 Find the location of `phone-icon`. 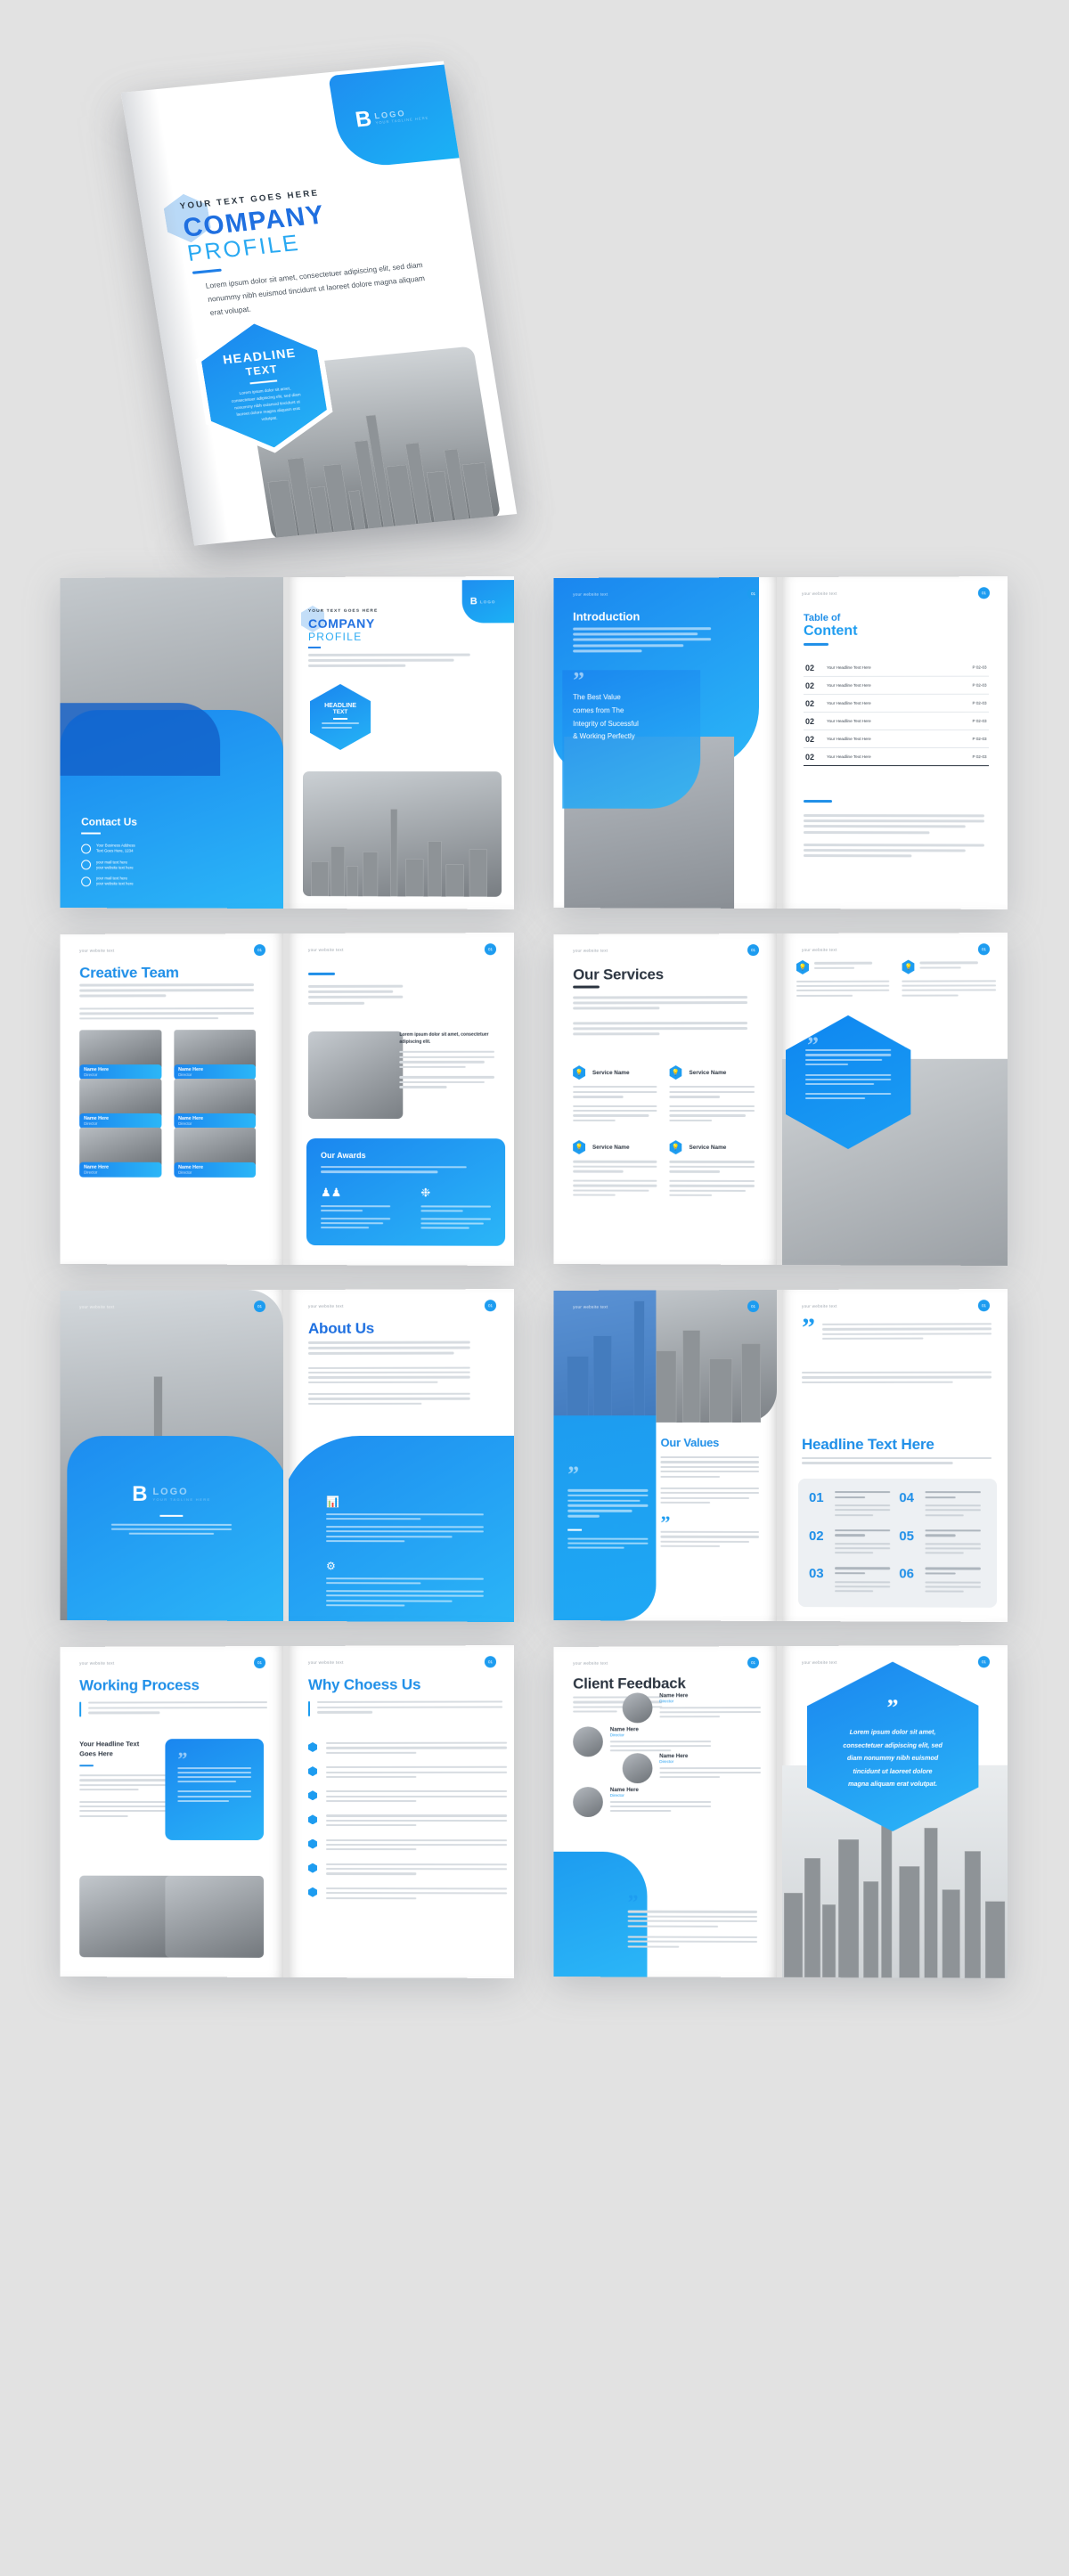

phone-icon is located at coordinates (86, 881).